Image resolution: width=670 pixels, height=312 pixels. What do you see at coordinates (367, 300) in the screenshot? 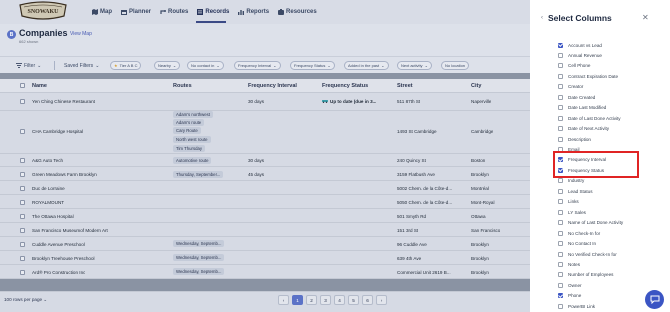
I see `page-button: 6` at bounding box center [367, 300].